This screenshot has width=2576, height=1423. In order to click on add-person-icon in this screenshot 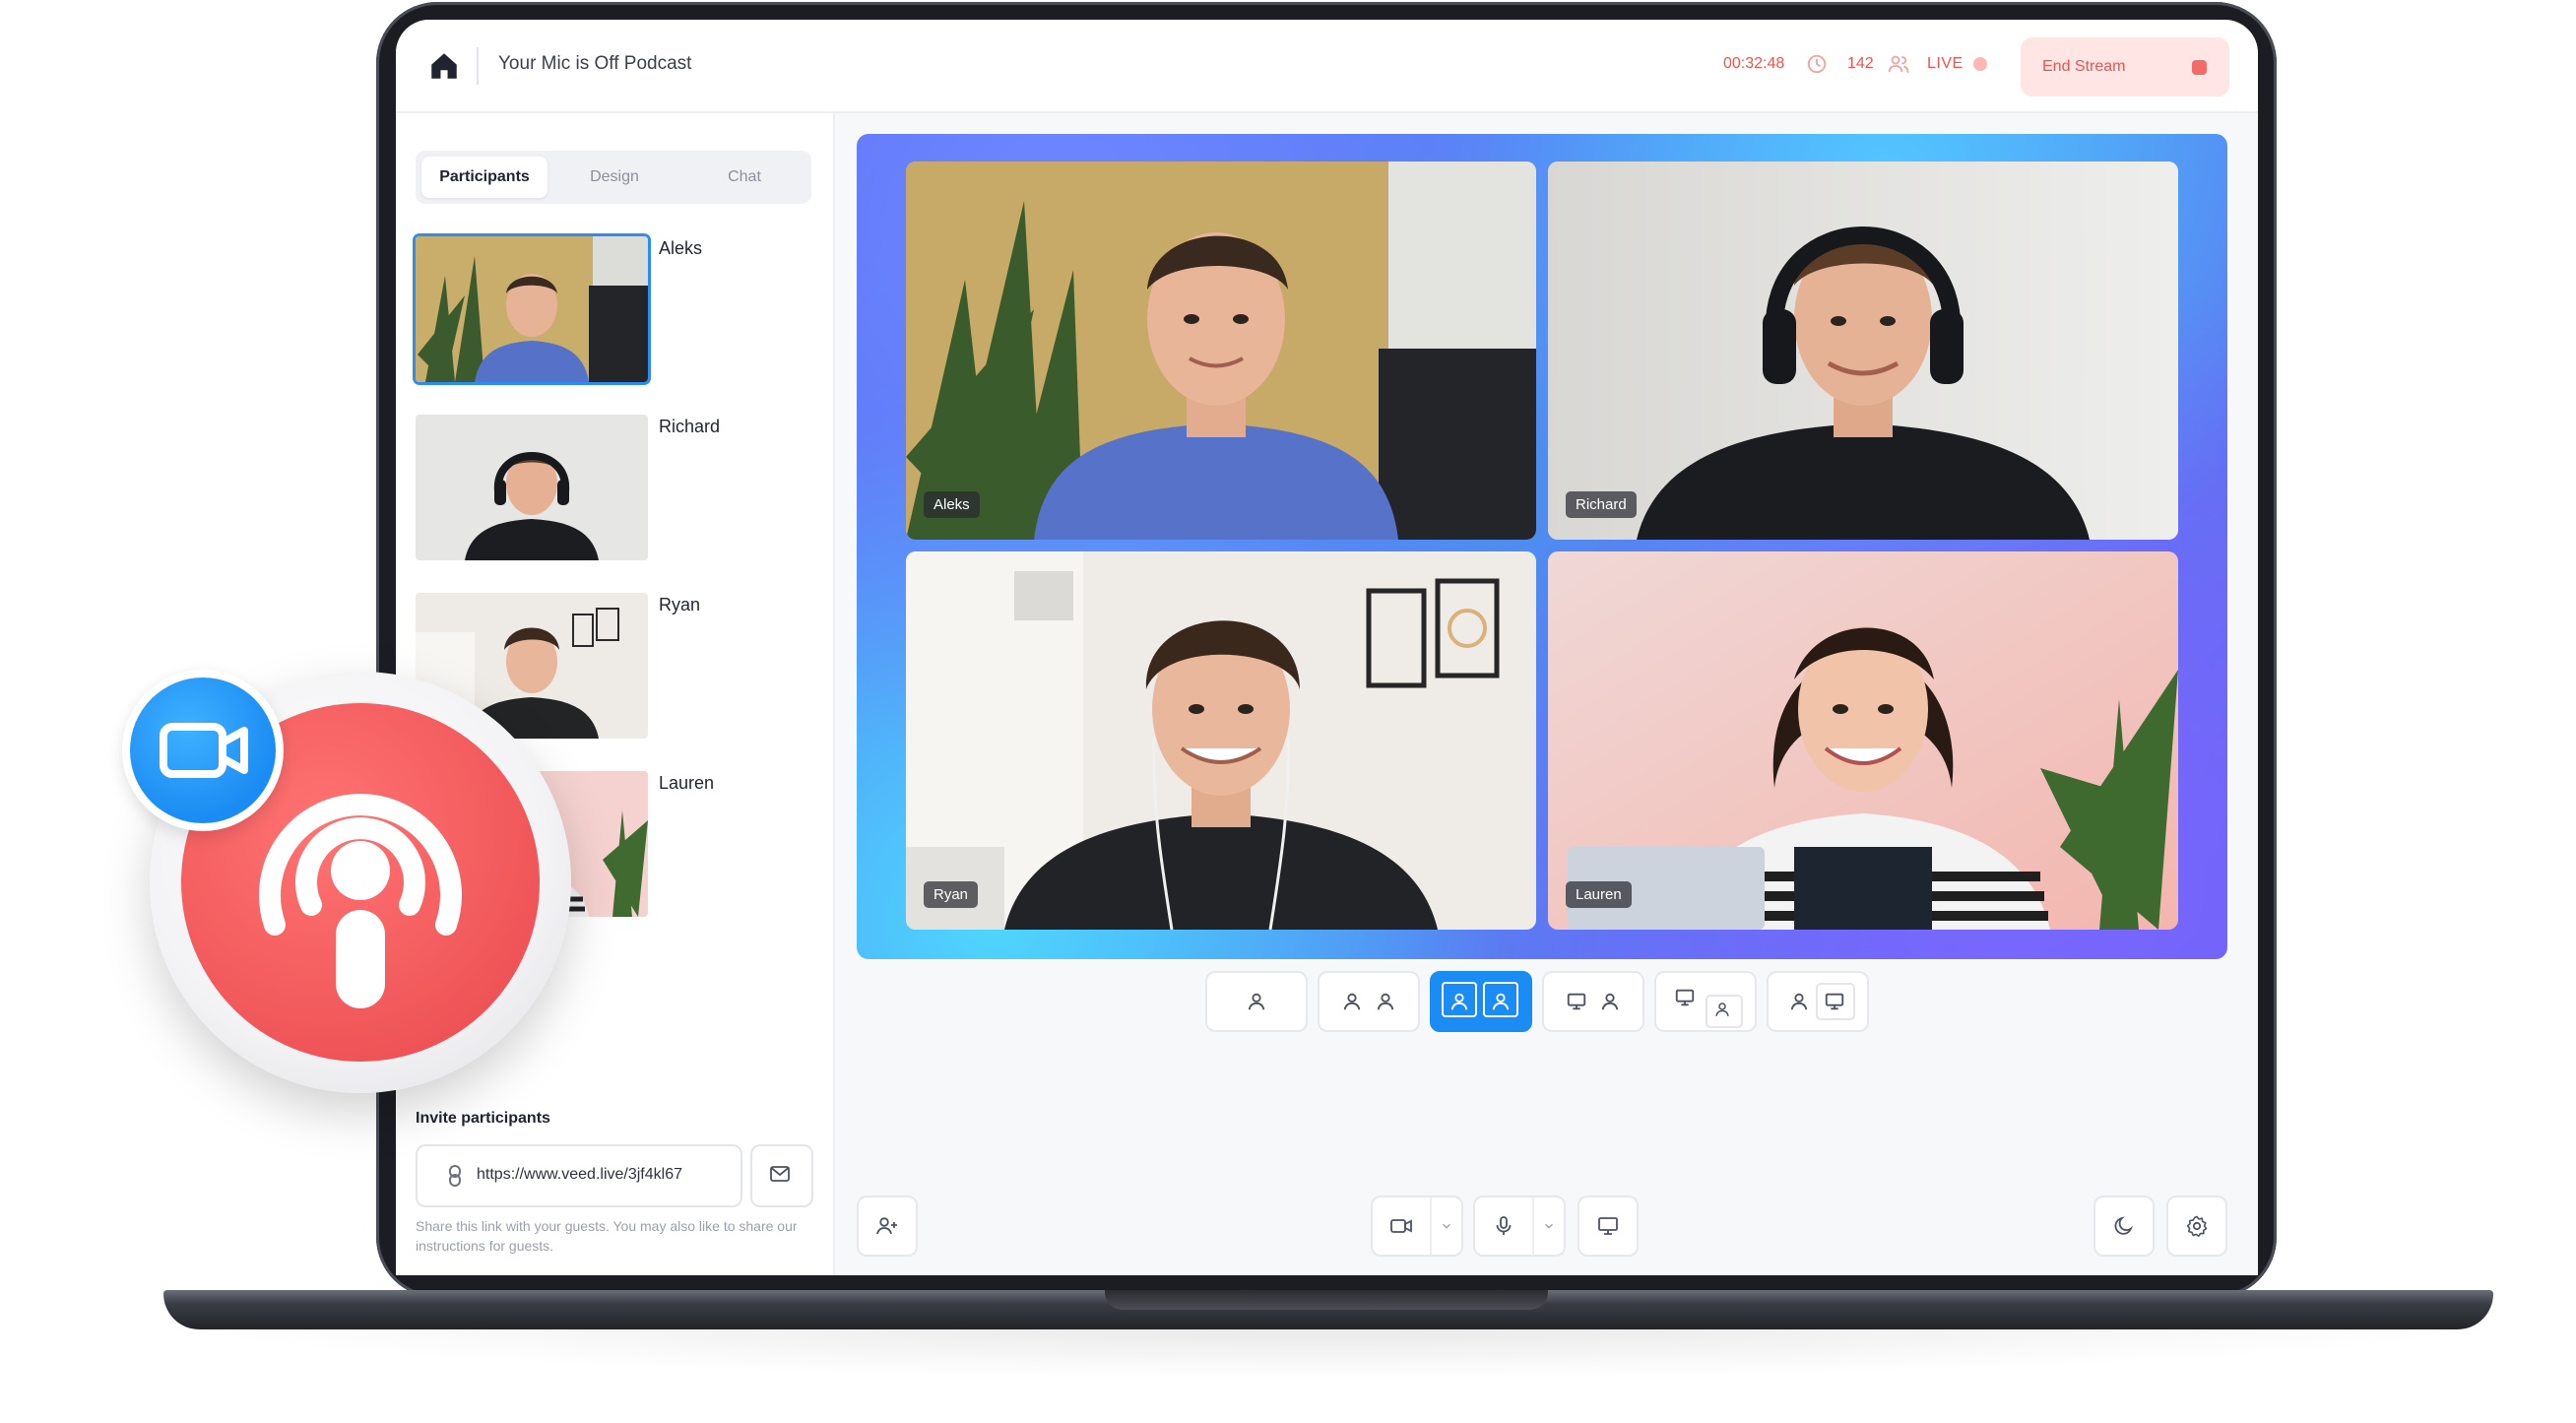, I will do `click(886, 1226)`.